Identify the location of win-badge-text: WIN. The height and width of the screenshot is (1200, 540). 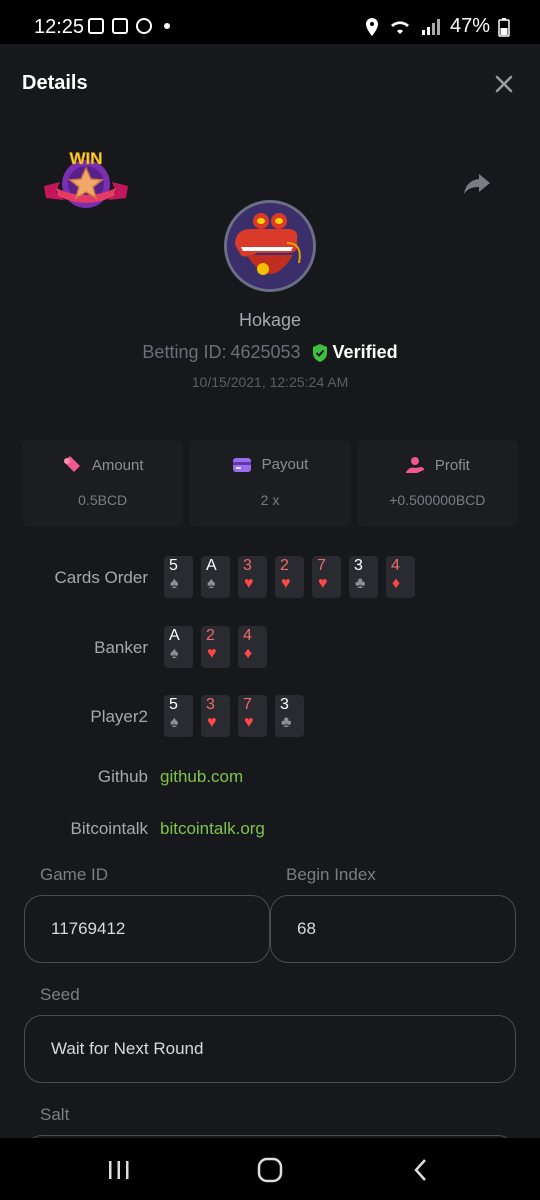
(85, 158).